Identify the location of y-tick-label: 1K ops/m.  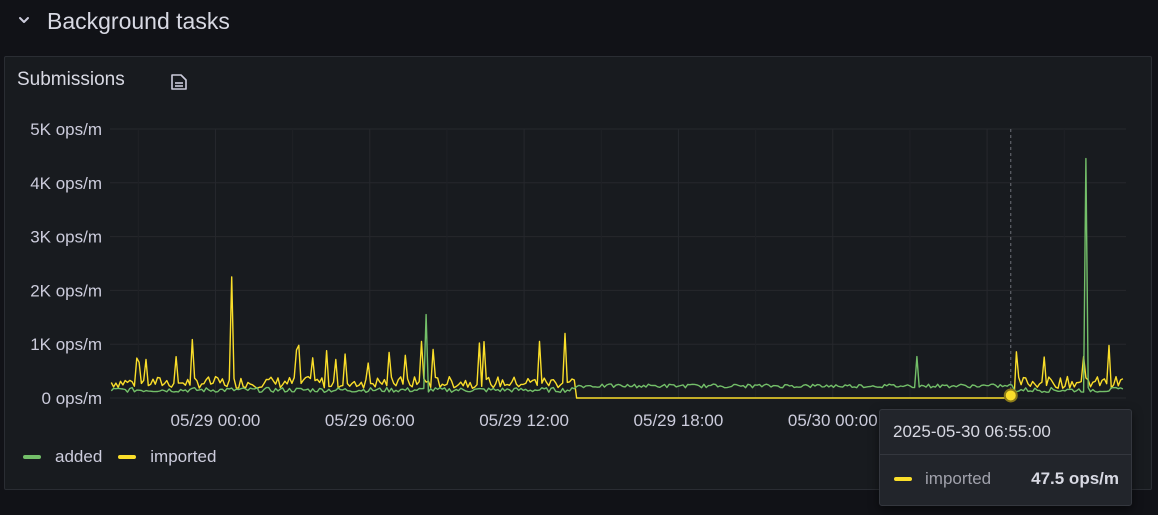
(66, 344).